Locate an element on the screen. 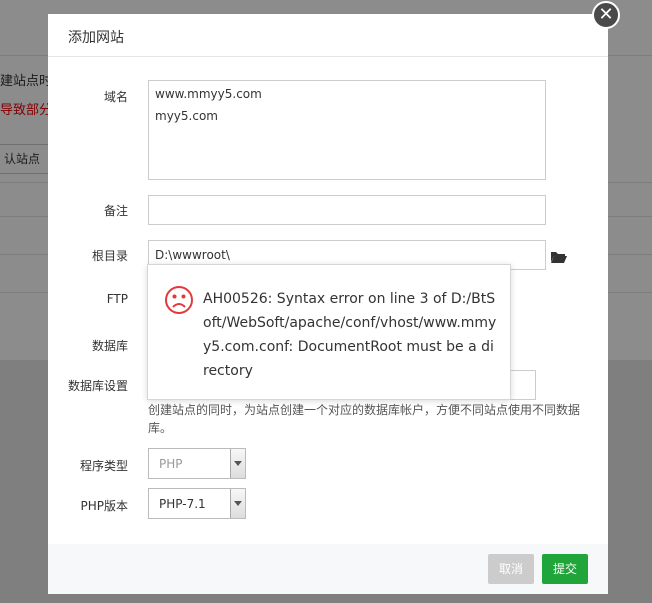 Image resolution: width=652 pixels, height=603 pixels. remark-input is located at coordinates (347, 210).